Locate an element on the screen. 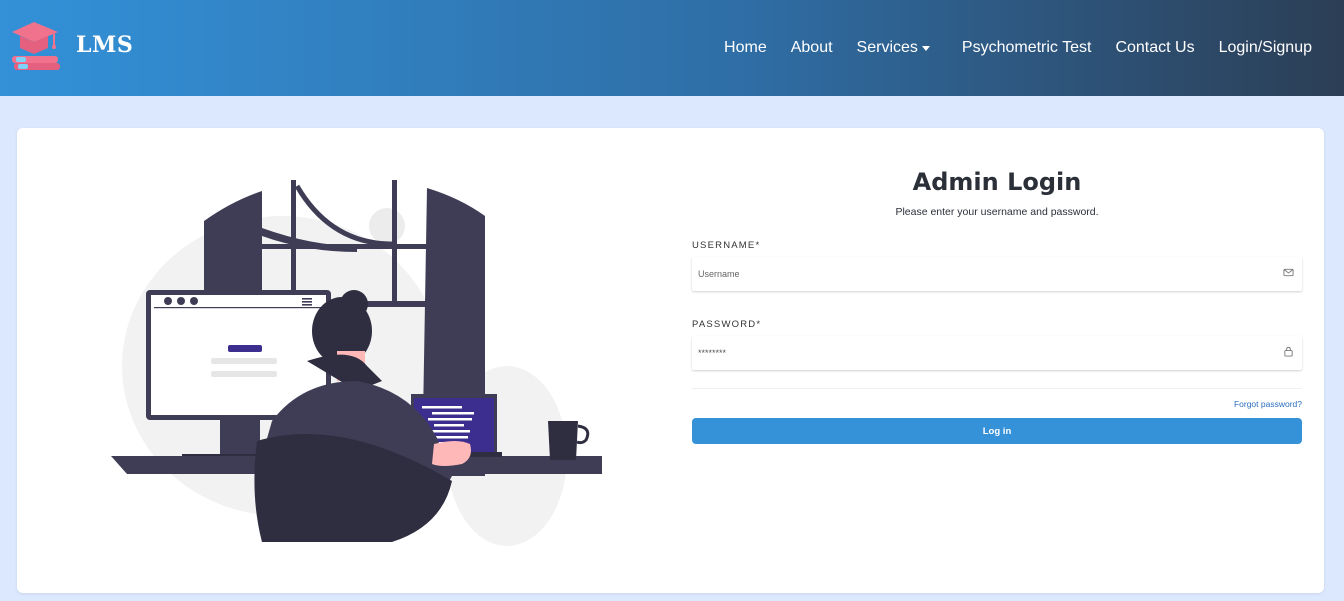  username-label: USERNAME* is located at coordinates (726, 245).